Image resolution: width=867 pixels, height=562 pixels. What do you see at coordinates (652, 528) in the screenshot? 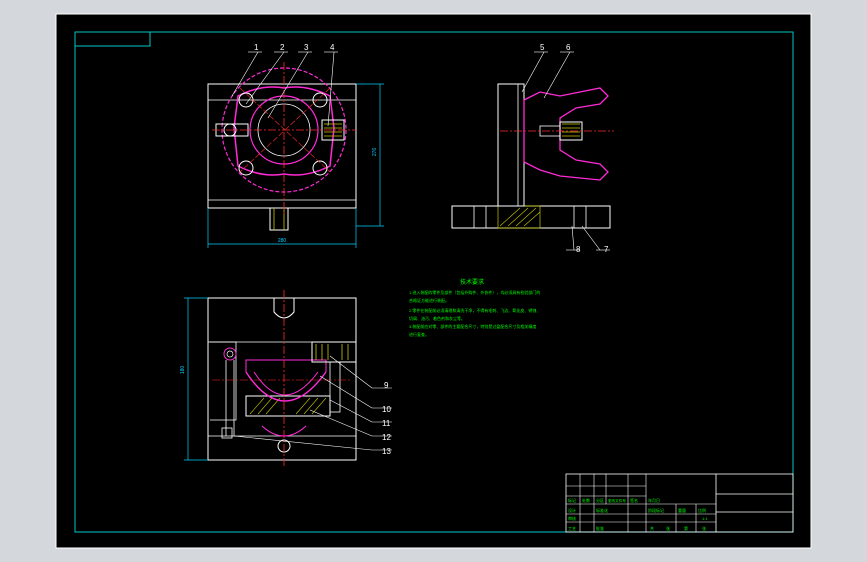
I see `tb-total: 共` at bounding box center [652, 528].